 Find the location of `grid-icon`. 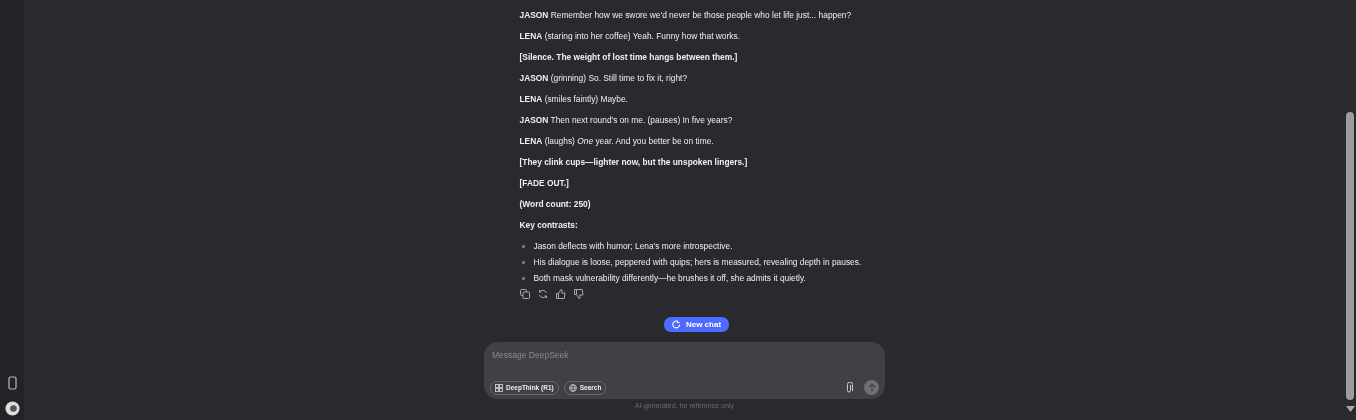

grid-icon is located at coordinates (499, 387).